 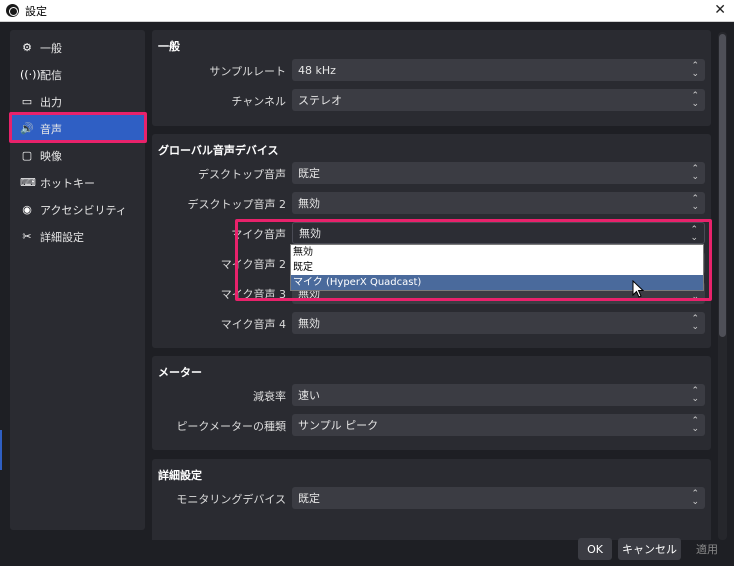 I want to click on select-value: 48 kHz, so click(x=317, y=70).